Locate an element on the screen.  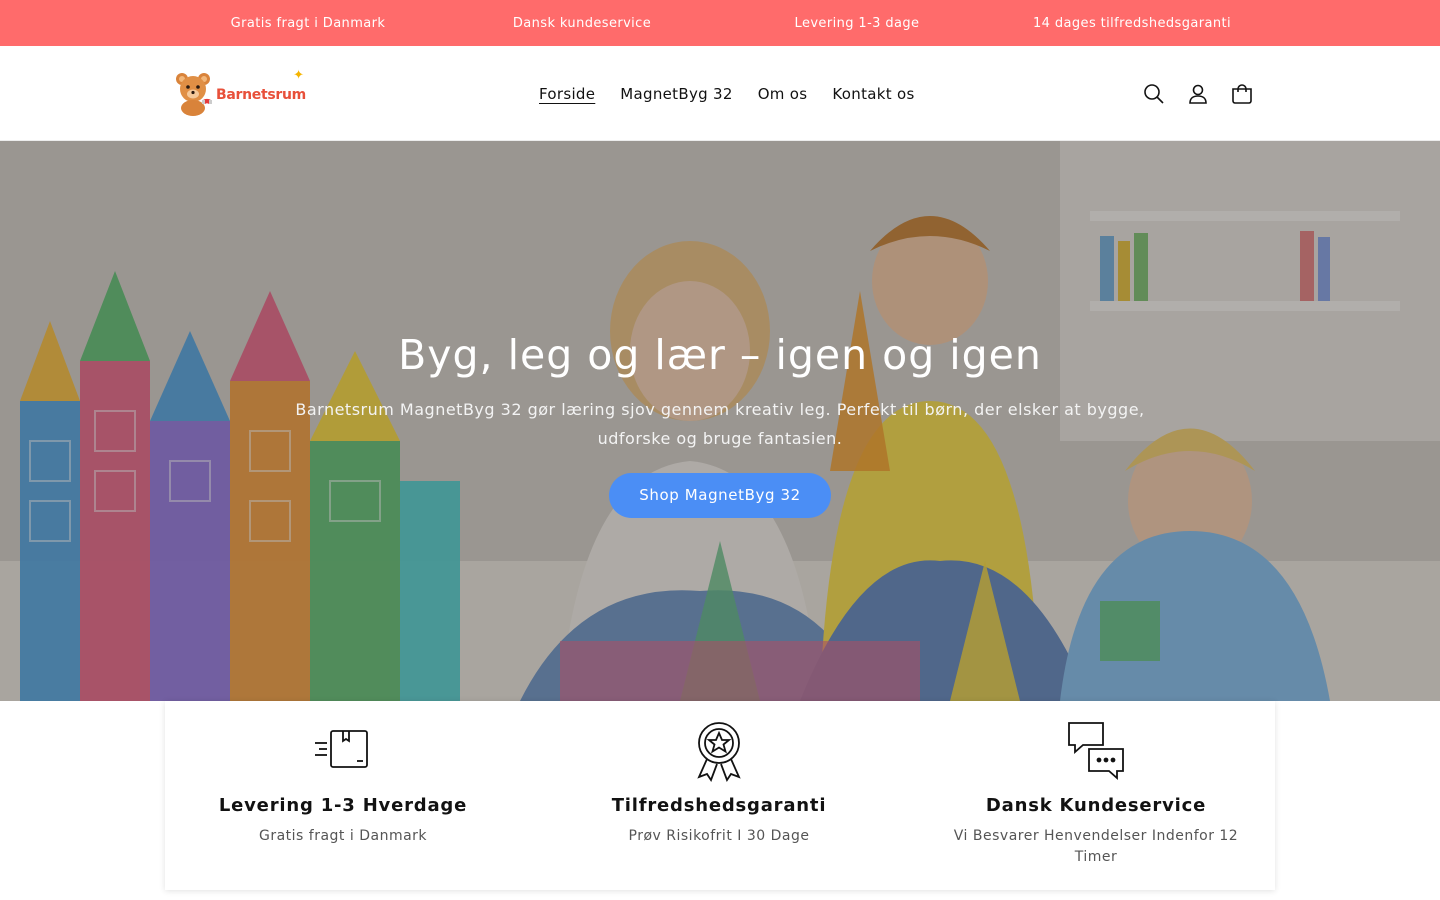
nav-link-kontakt-os: Kontakt os is located at coordinates (873, 94).